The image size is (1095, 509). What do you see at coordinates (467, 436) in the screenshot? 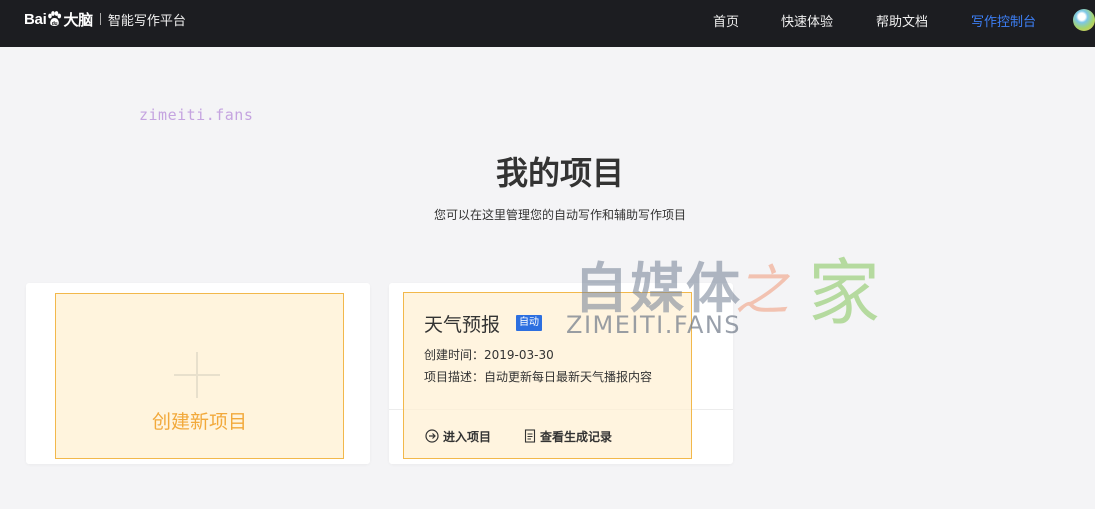
I see `enter-project-label: 进入项目` at bounding box center [467, 436].